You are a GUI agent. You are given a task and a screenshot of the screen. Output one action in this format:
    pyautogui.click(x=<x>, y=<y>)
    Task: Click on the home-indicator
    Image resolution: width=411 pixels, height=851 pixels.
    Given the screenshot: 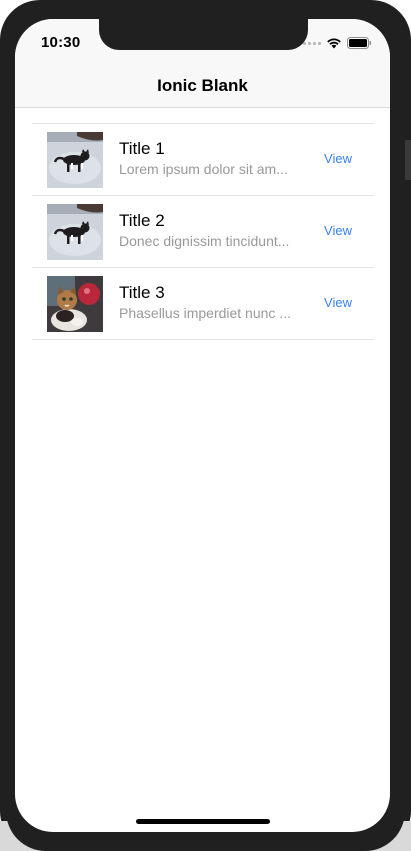 What is the action you would take?
    pyautogui.click(x=203, y=821)
    